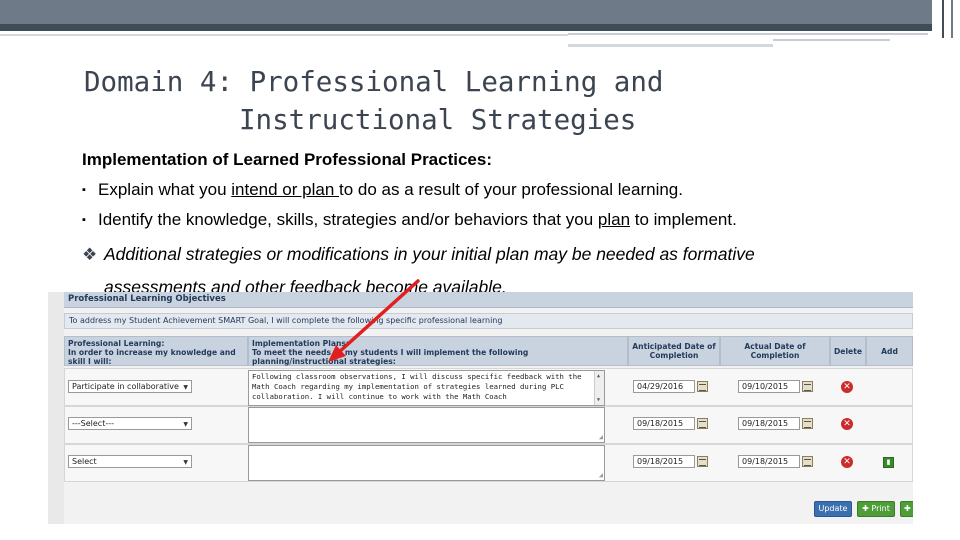 The height and width of the screenshot is (540, 960). I want to click on professional-learning-select: ---Select--- ▼, so click(130, 423).